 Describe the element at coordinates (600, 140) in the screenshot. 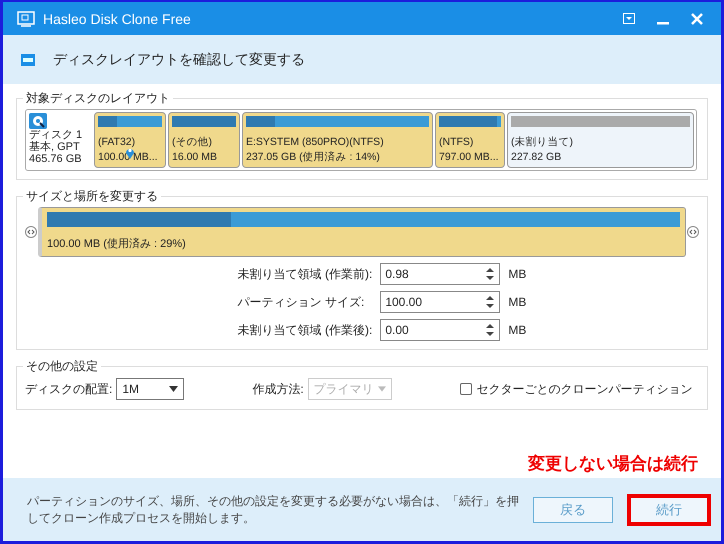

I see `unallocated-block: (未割り当て) 227.82 GB` at that location.